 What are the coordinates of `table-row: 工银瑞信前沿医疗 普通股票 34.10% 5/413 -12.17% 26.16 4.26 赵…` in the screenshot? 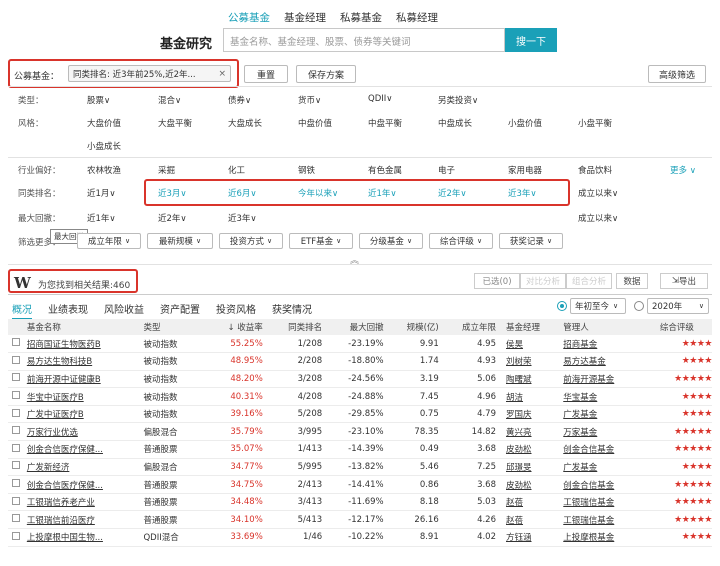 It's located at (360, 520).